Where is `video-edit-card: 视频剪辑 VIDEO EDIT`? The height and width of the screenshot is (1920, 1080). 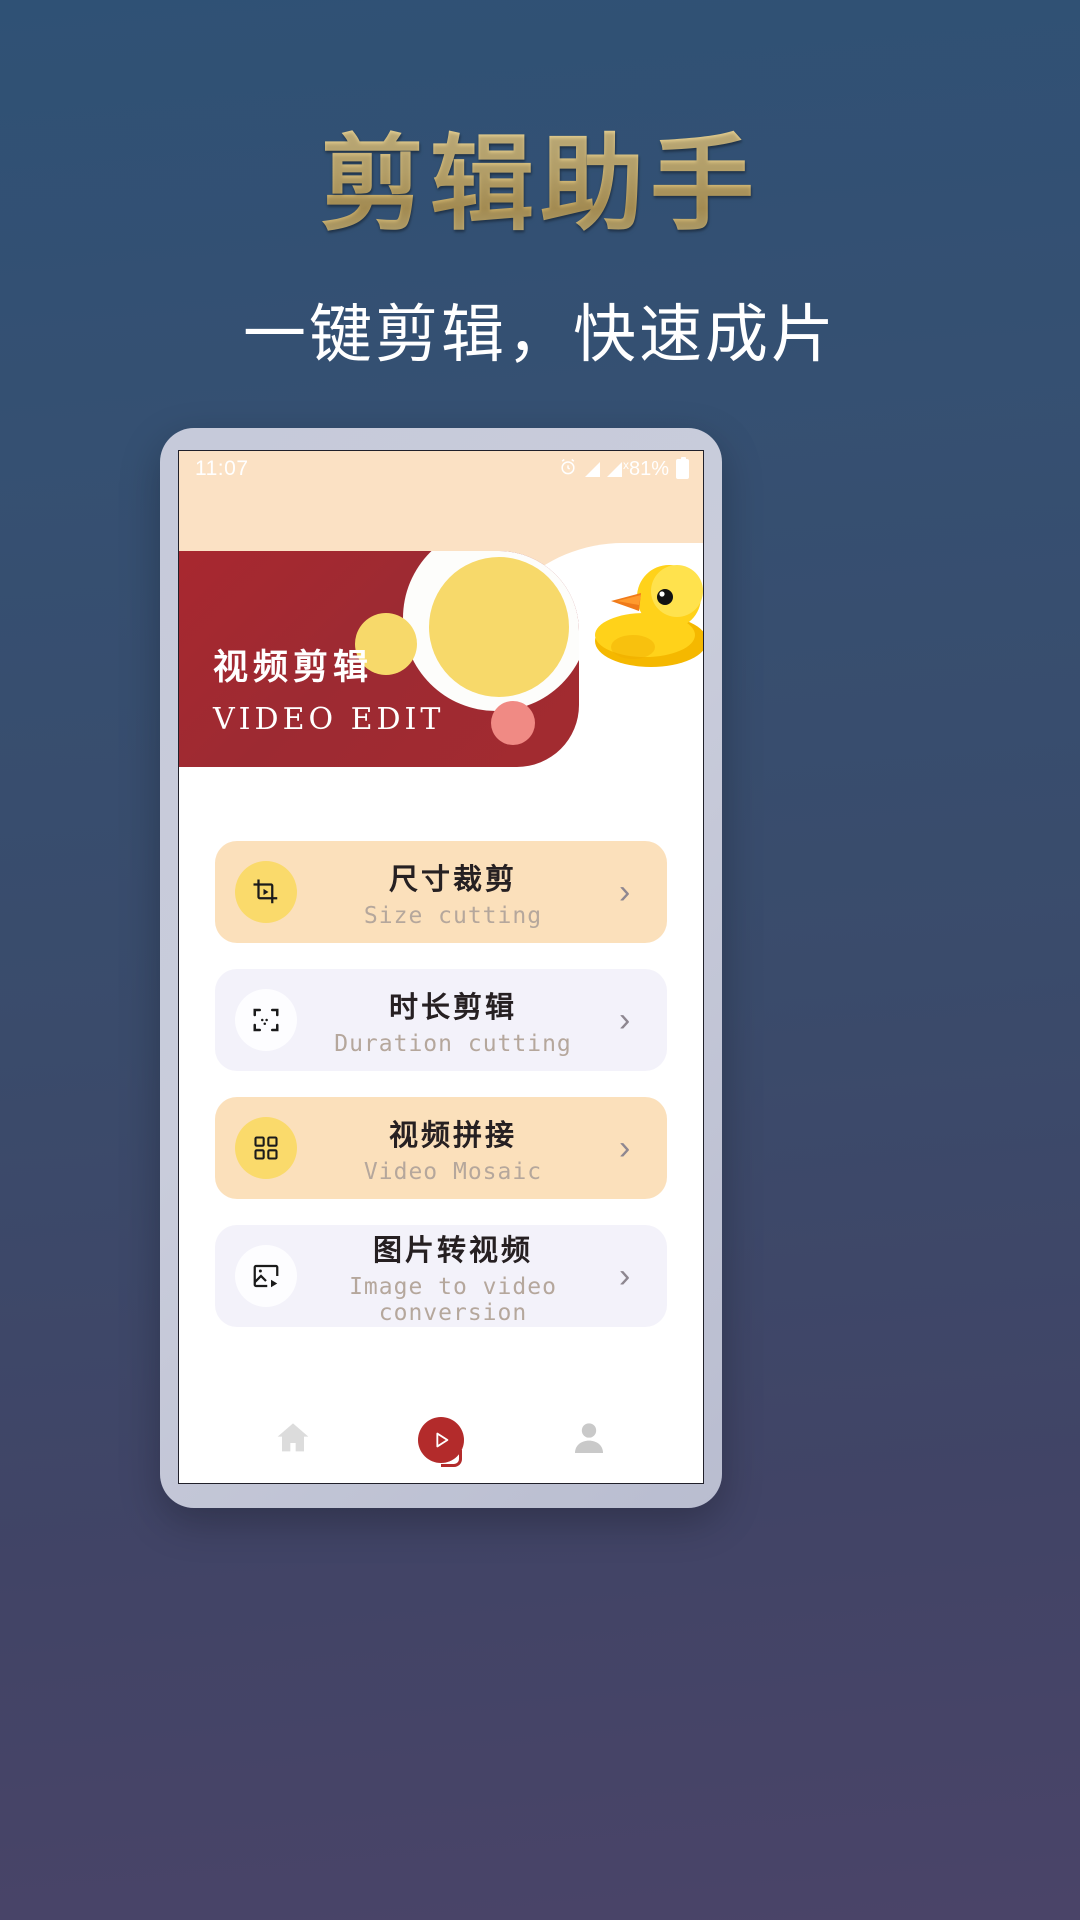 video-edit-card: 视频剪辑 VIDEO EDIT is located at coordinates (379, 659).